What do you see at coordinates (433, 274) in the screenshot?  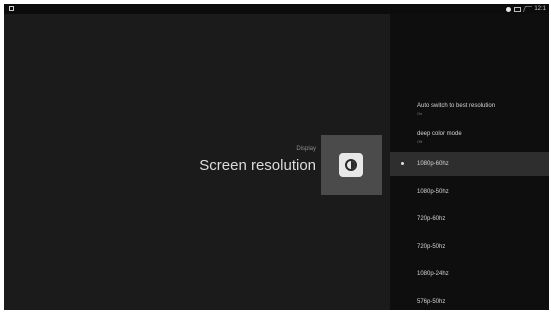 I see `item-label: 1080p-24hz` at bounding box center [433, 274].